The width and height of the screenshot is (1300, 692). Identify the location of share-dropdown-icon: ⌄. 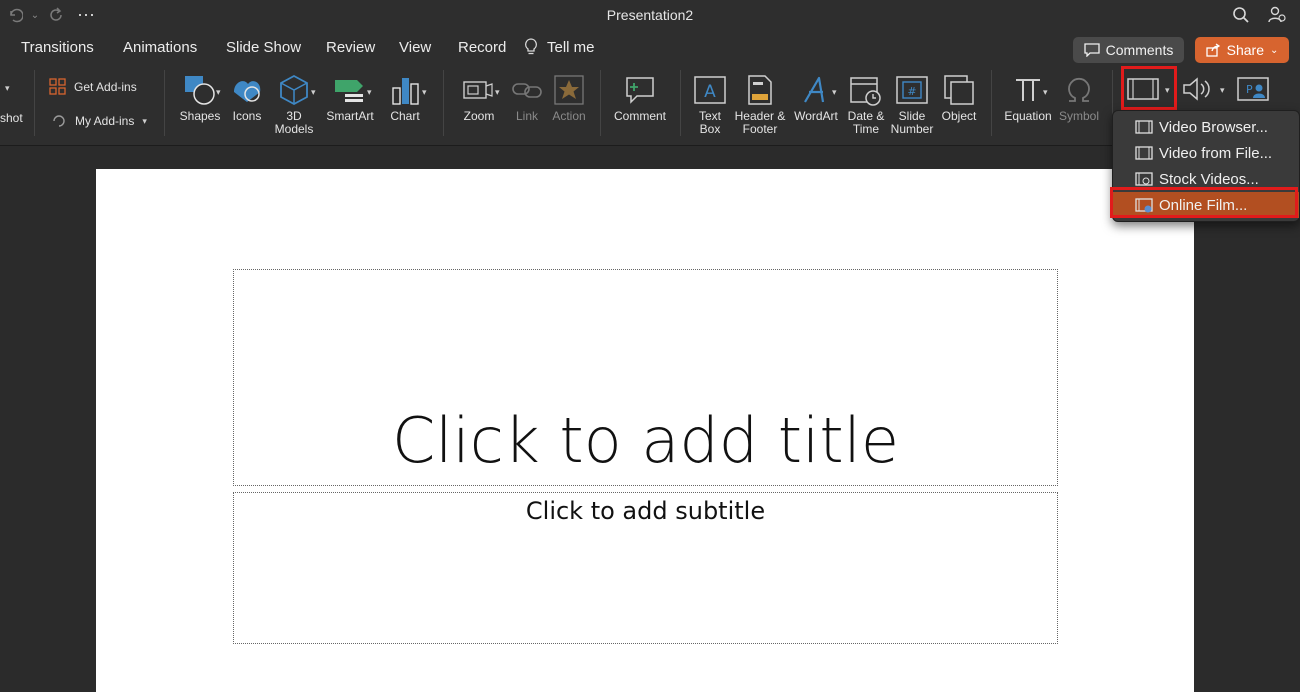
(1274, 50).